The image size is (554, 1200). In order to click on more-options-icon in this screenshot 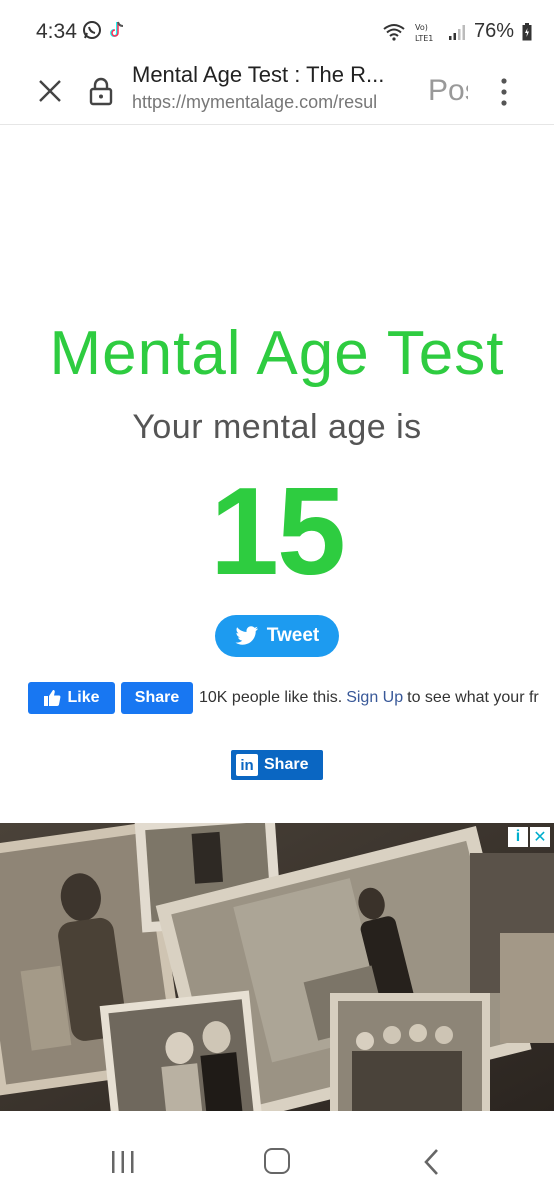, I will do `click(504, 92)`.